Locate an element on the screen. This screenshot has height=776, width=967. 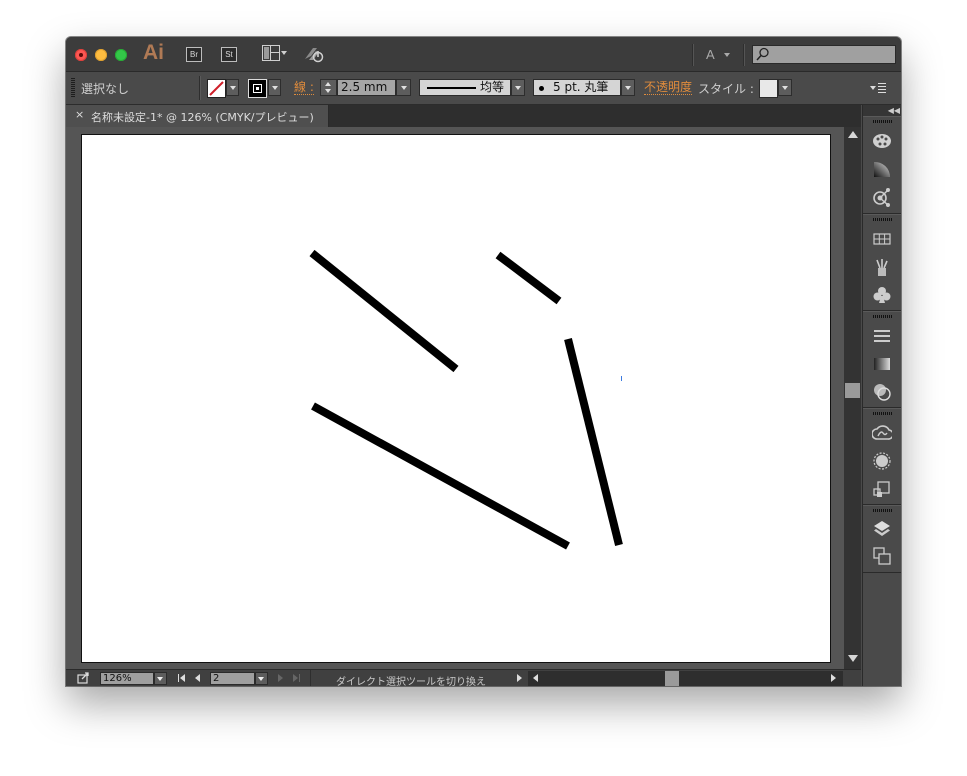
panel-dock: ◀◀ is located at coordinates (881, 395).